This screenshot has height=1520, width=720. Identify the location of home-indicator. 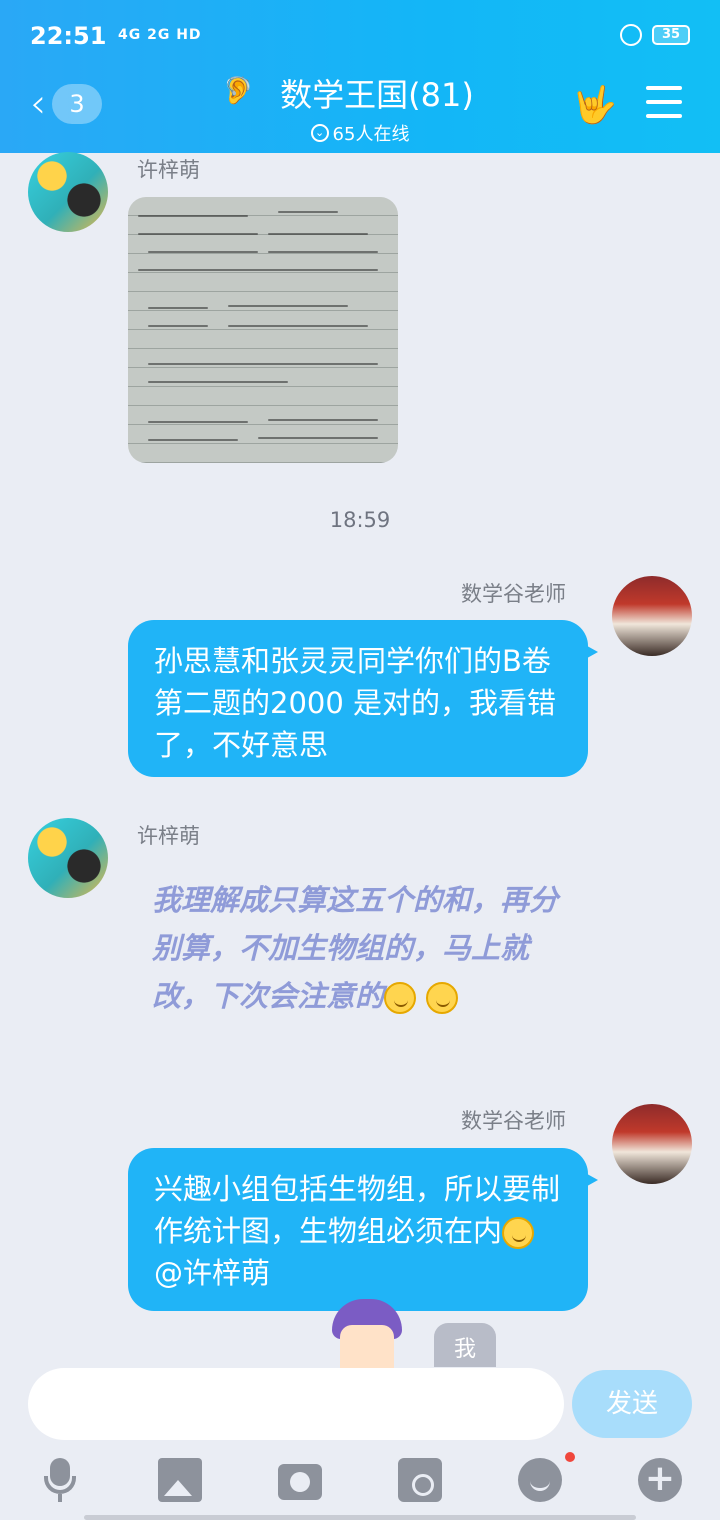
(360, 1517).